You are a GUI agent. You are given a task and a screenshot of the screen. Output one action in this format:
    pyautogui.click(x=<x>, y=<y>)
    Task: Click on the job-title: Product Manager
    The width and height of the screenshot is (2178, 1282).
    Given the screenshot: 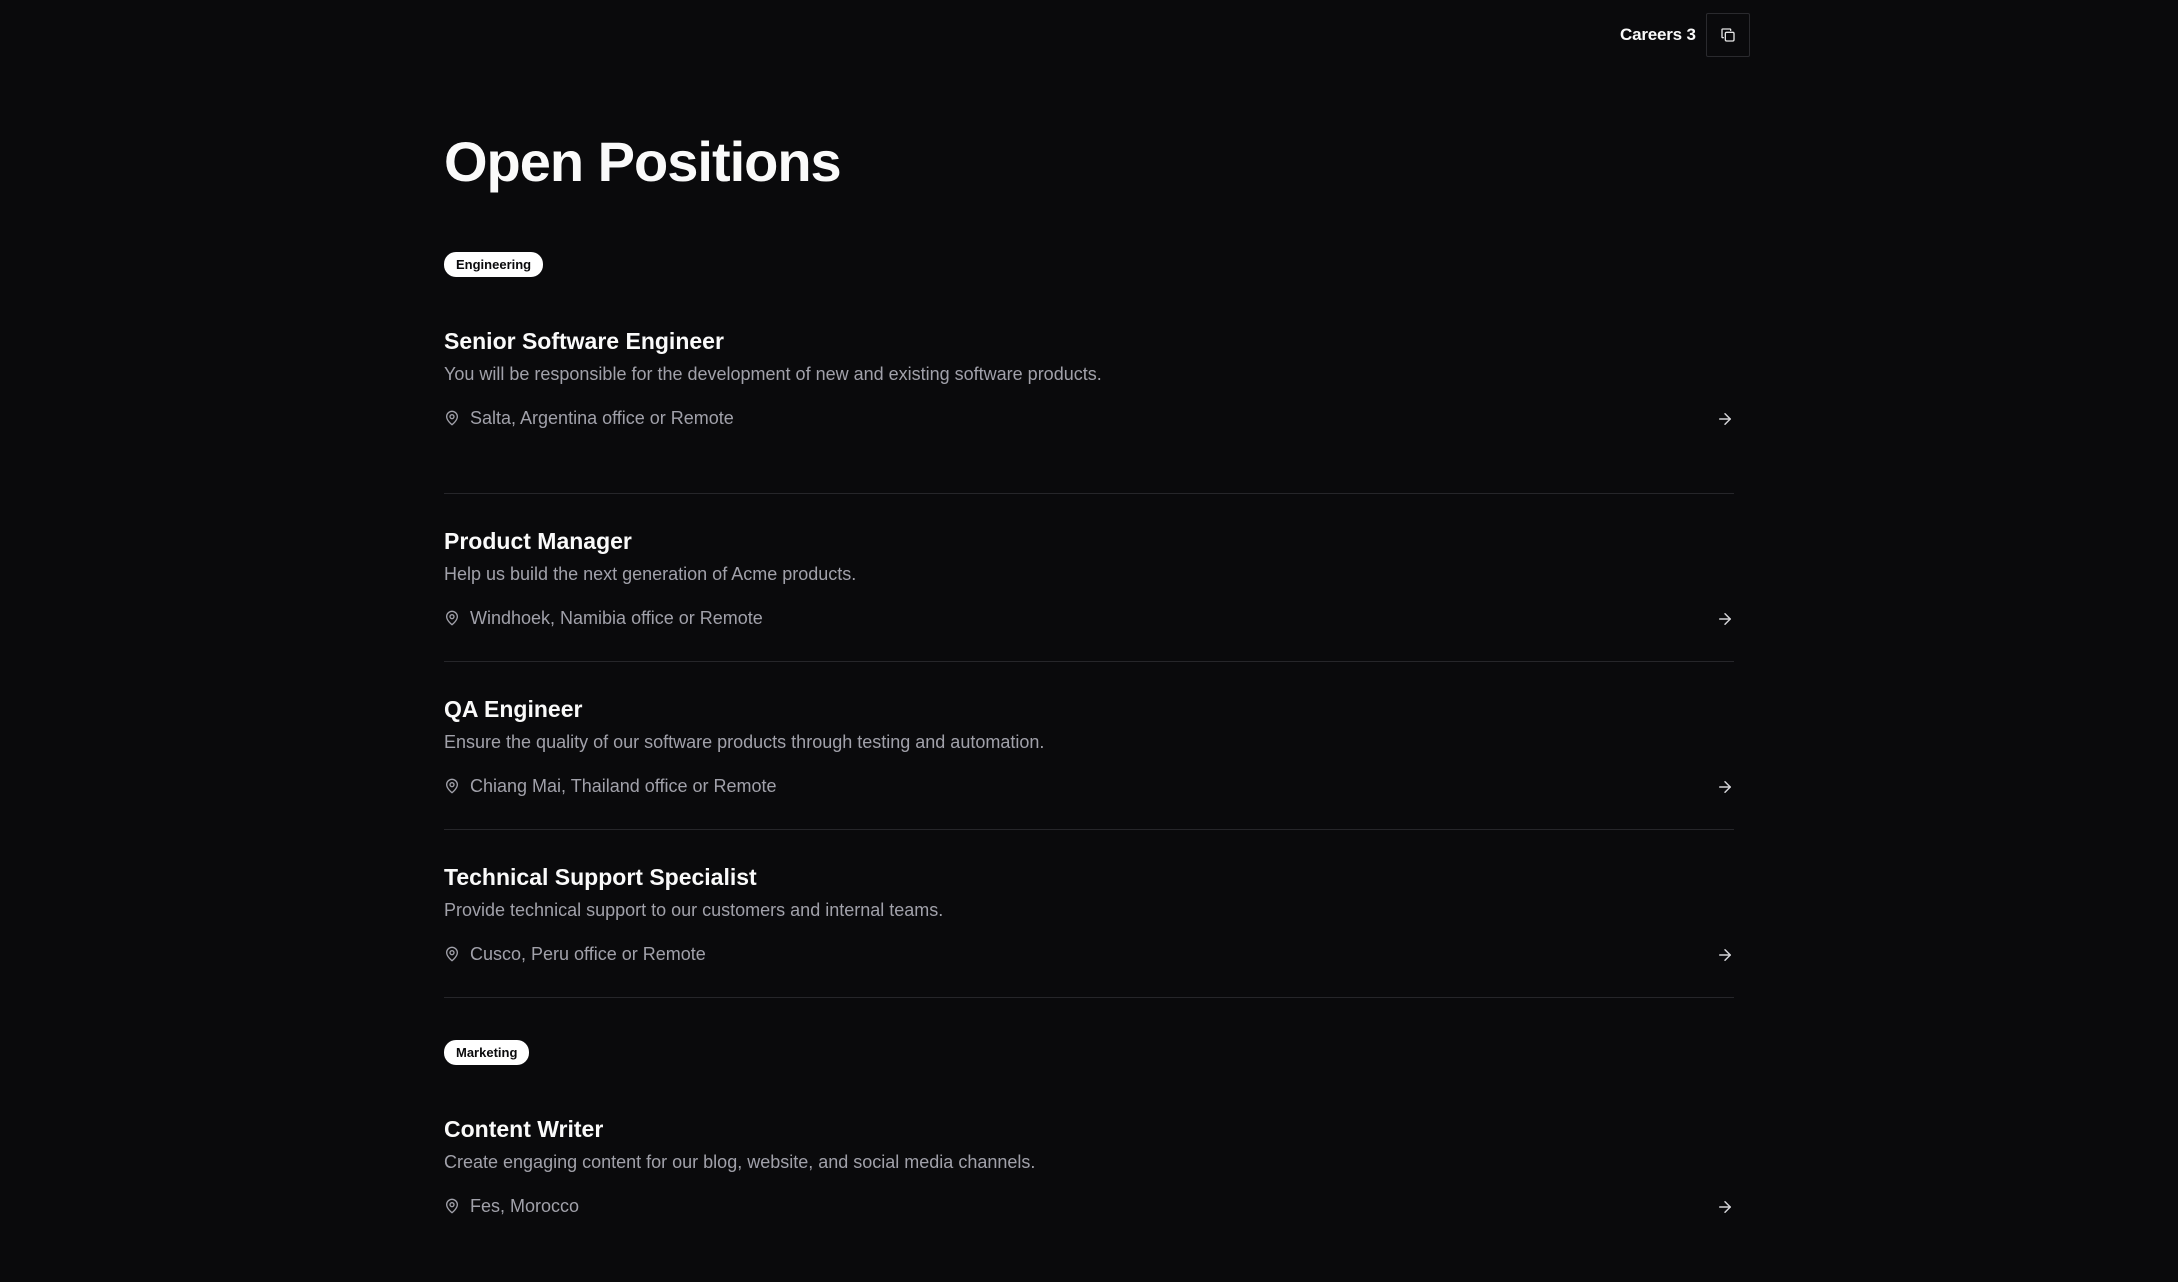 What is the action you would take?
    pyautogui.click(x=538, y=541)
    